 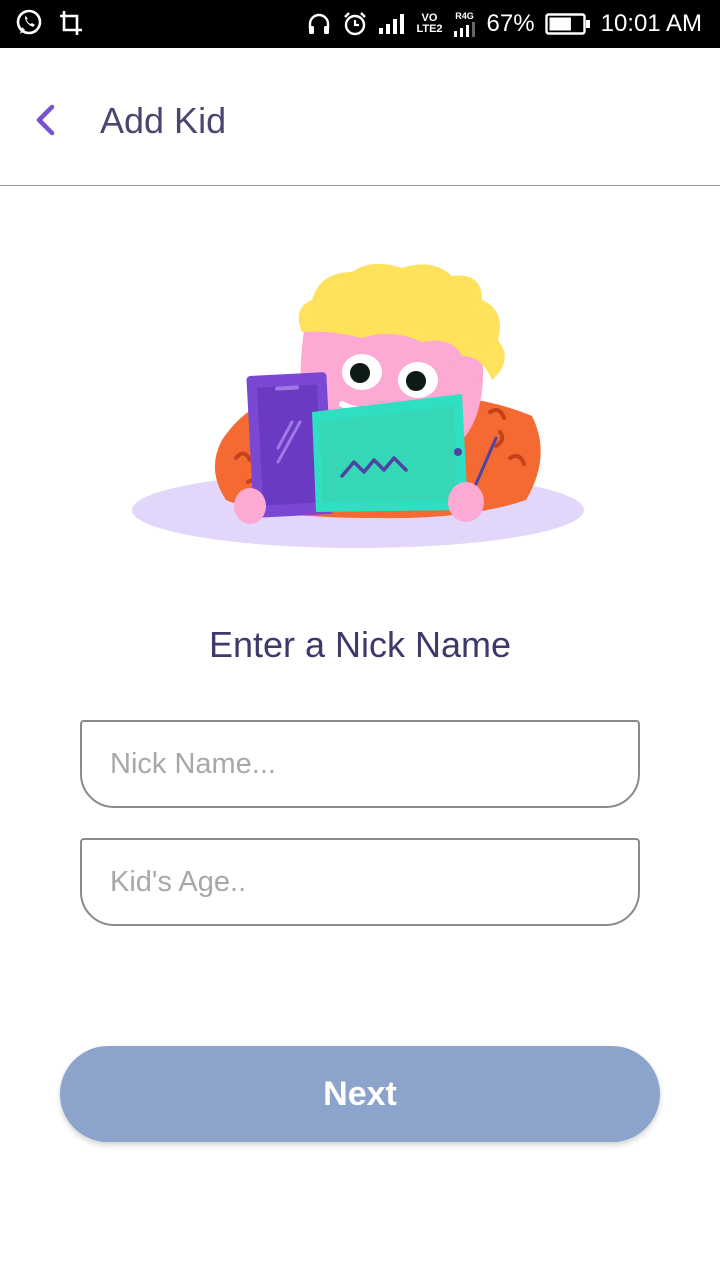 I want to click on status-bar-right: VO LTE2 R4G 67% 10:01 AM, so click(x=504, y=24).